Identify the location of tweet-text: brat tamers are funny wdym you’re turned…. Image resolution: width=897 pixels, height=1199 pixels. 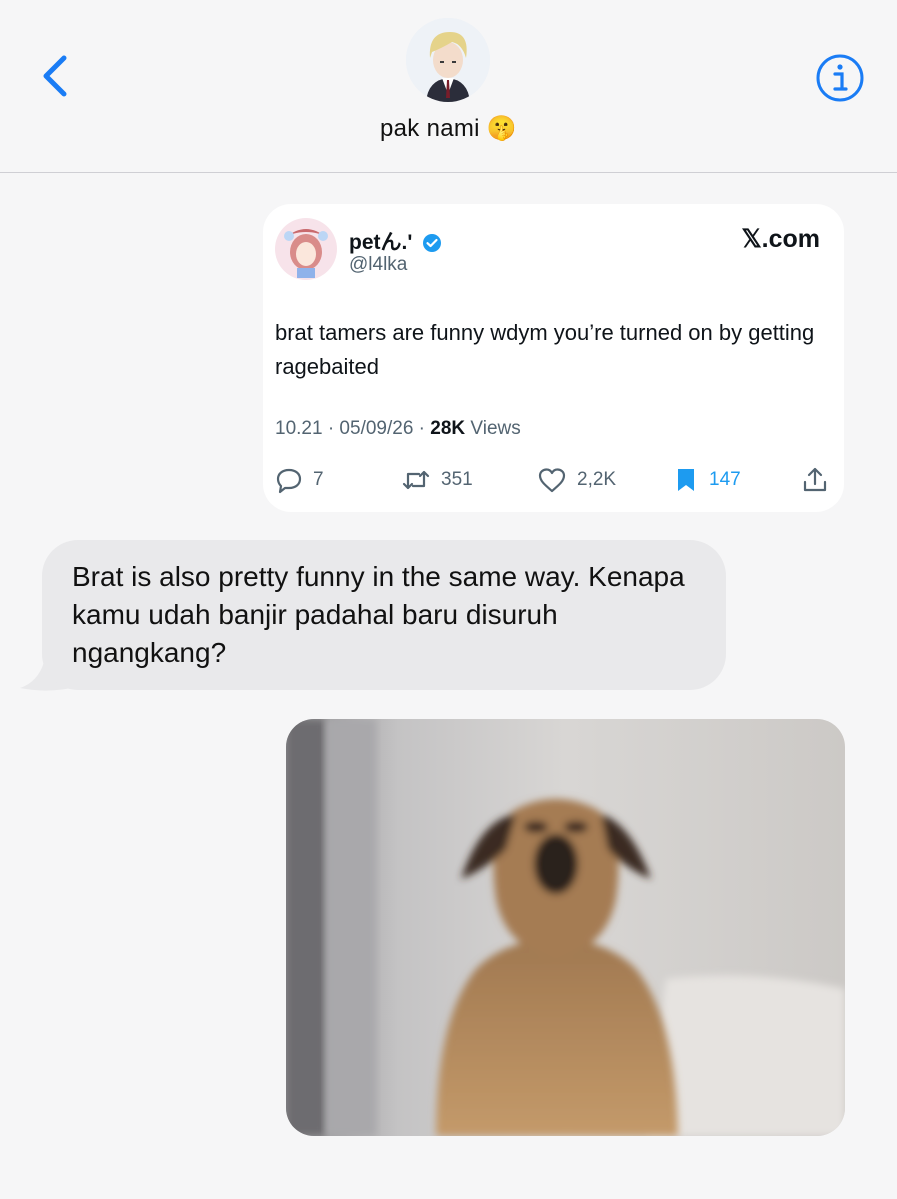
(545, 349).